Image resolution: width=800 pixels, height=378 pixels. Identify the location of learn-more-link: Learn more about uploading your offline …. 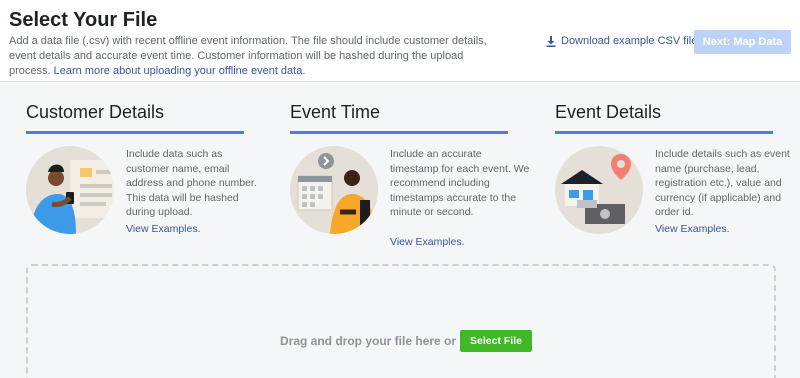
(180, 71).